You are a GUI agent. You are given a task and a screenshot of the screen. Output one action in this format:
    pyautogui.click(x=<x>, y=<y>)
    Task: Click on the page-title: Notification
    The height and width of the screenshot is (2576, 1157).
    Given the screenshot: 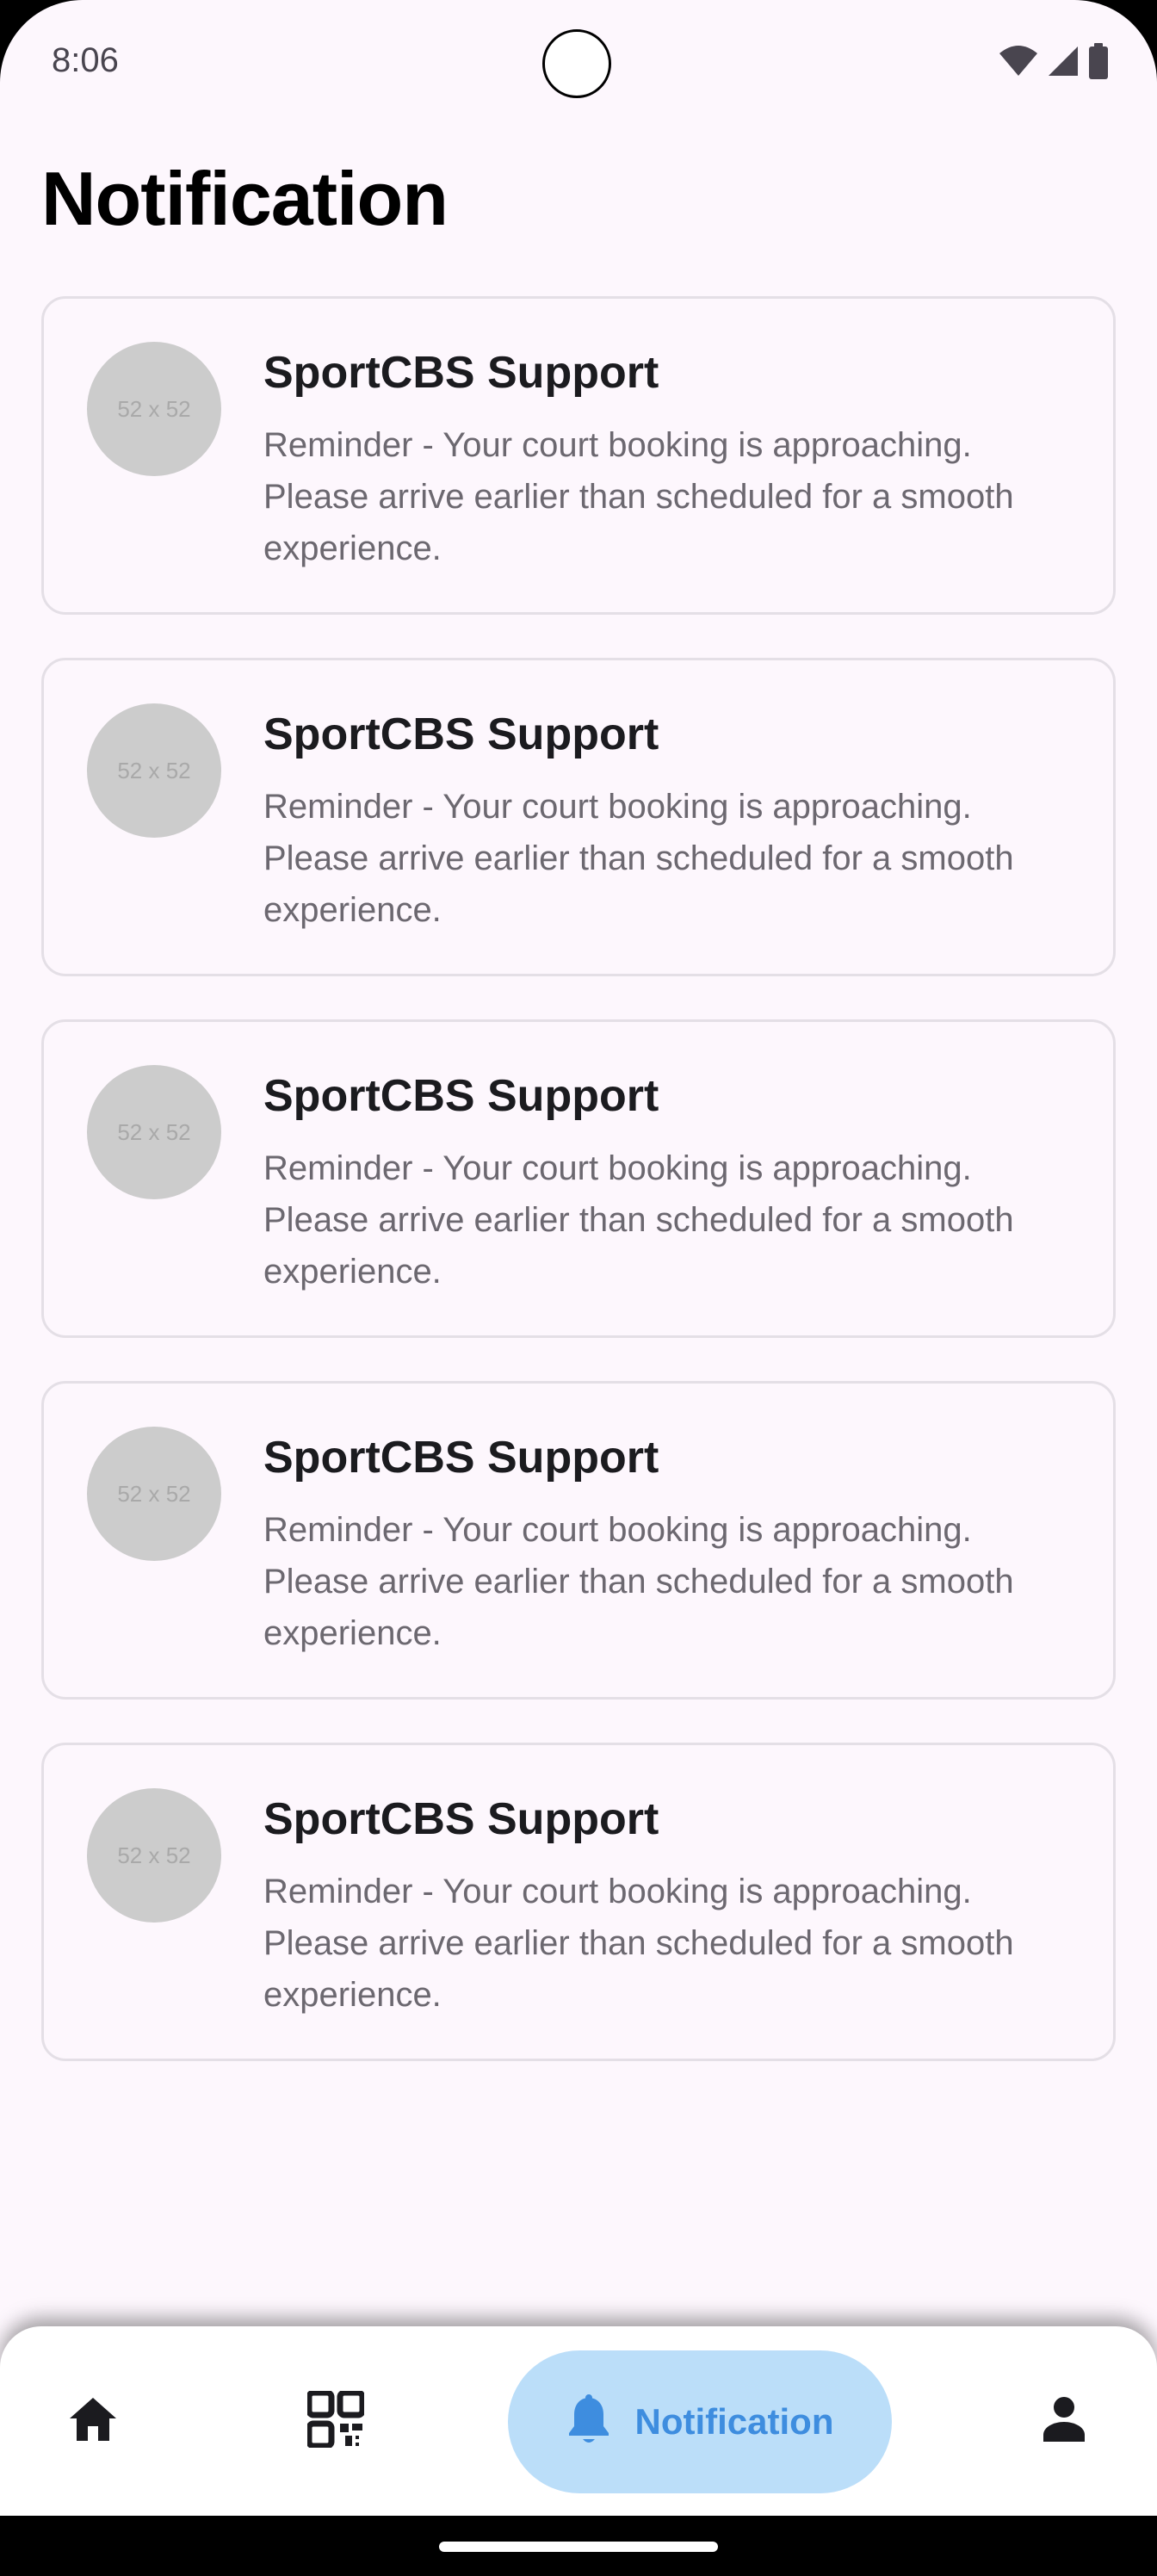 What is the action you would take?
    pyautogui.click(x=245, y=199)
    